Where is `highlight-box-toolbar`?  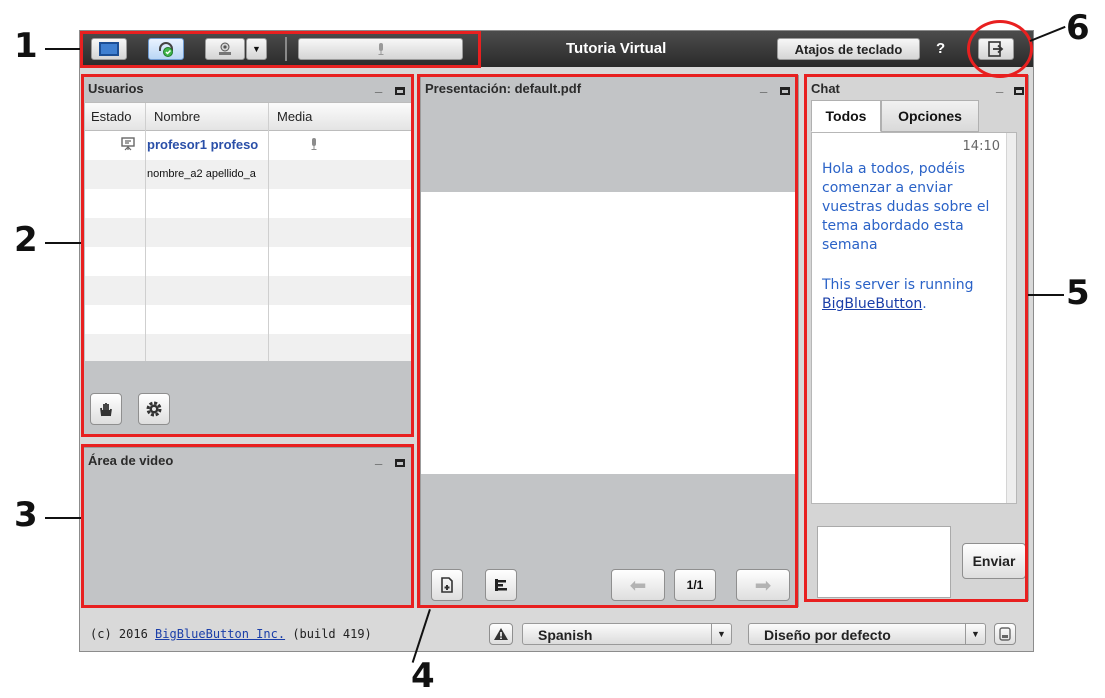 highlight-box-toolbar is located at coordinates (280, 49).